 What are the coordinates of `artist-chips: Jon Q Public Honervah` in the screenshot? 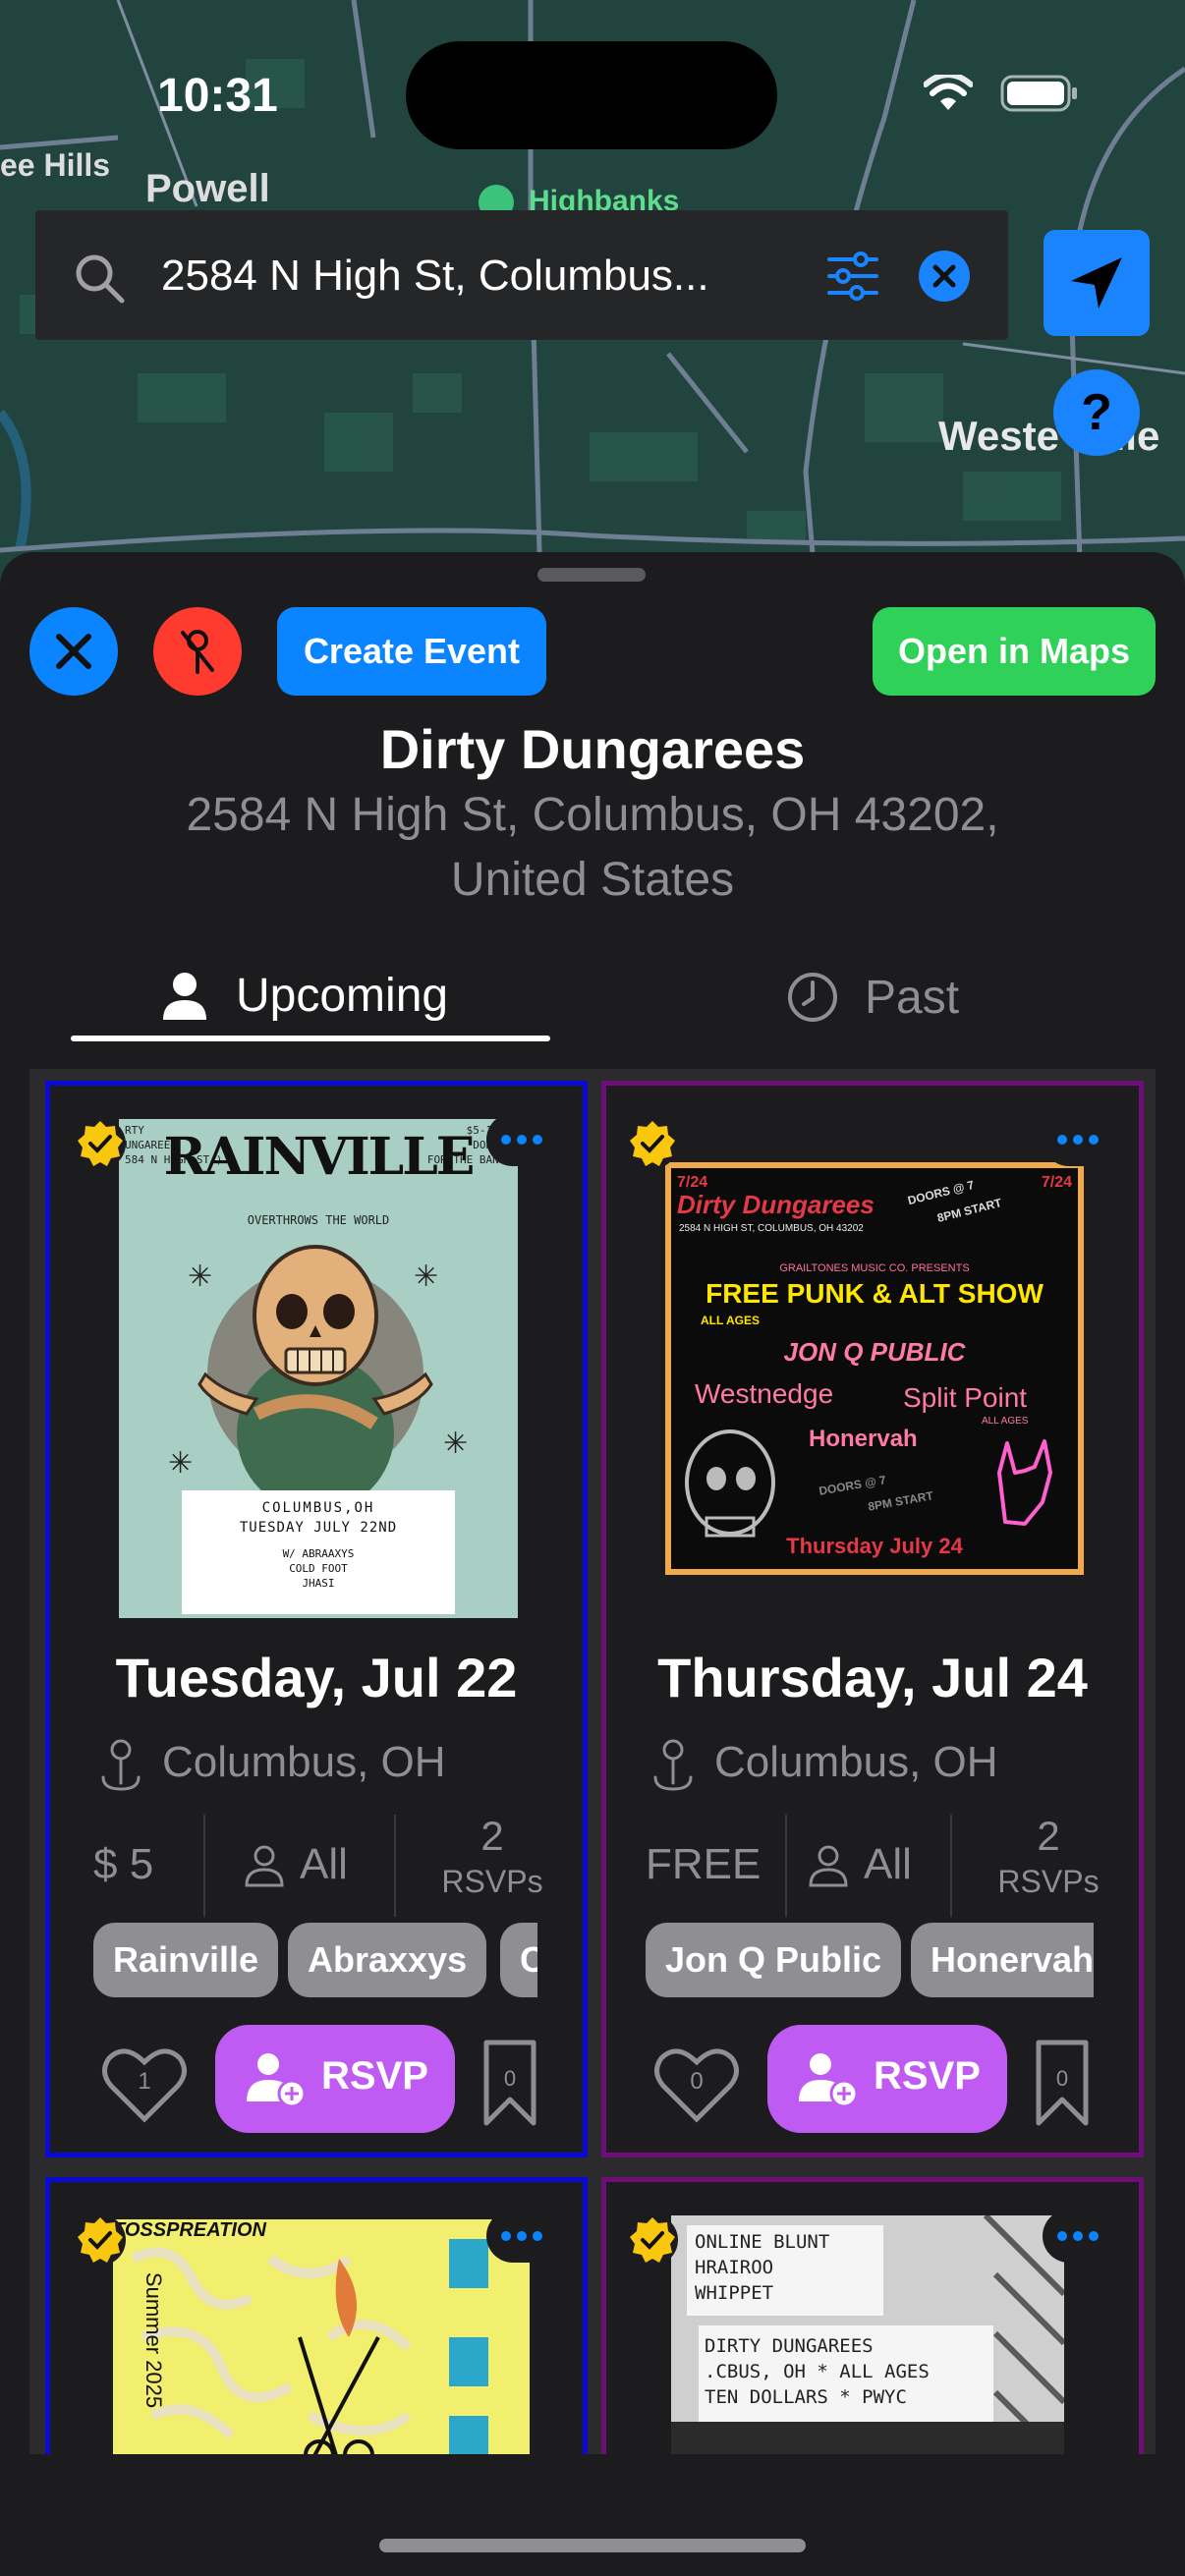 It's located at (870, 1962).